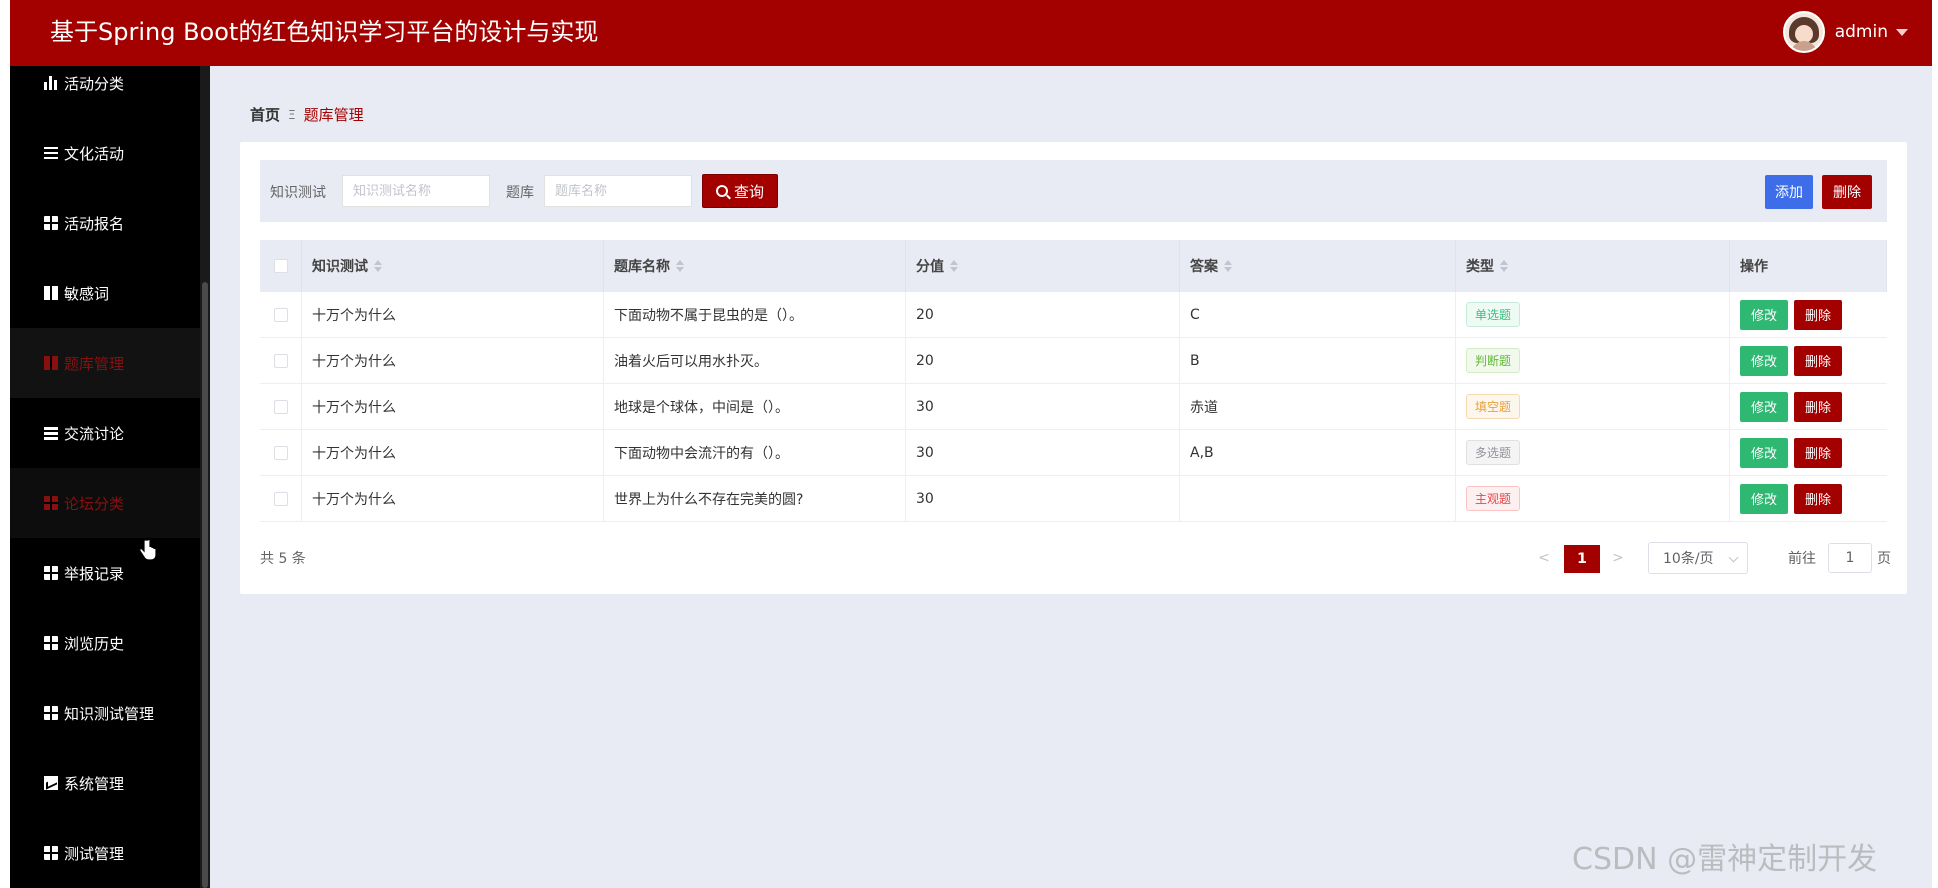  What do you see at coordinates (1733, 557) in the screenshot?
I see `chevron-down-icon` at bounding box center [1733, 557].